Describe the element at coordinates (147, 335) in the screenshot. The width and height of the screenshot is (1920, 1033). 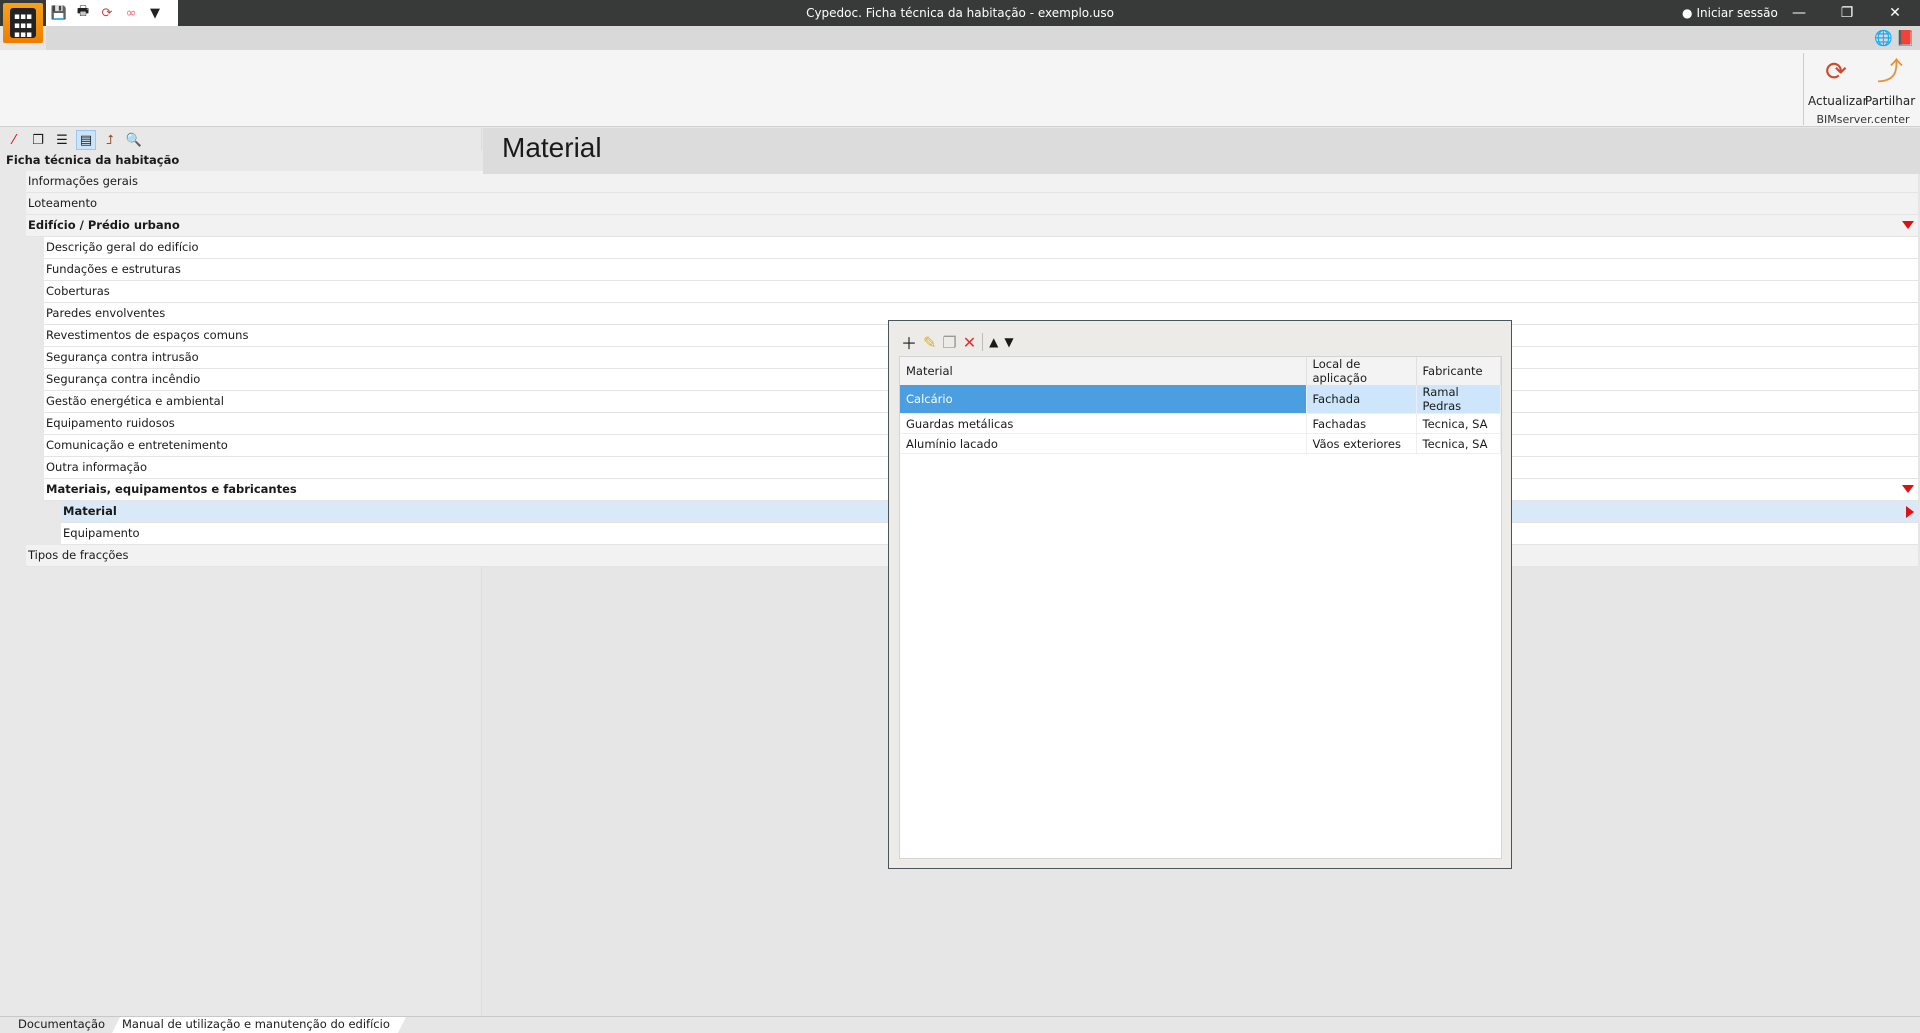
I see `tree-item-label: Revestimentos de espaços comuns` at that location.